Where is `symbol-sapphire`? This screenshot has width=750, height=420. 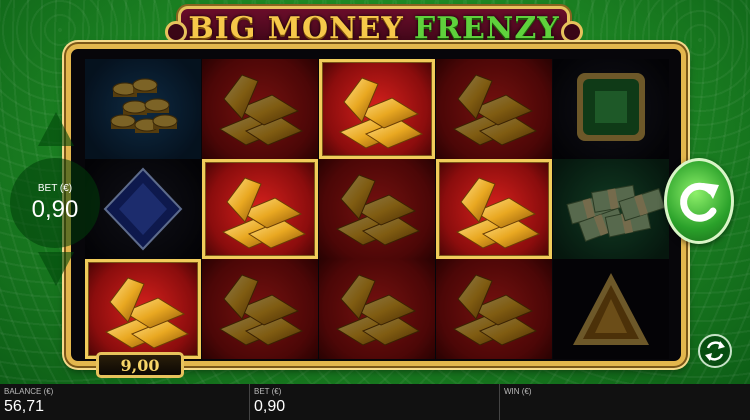 symbol-sapphire is located at coordinates (143, 209).